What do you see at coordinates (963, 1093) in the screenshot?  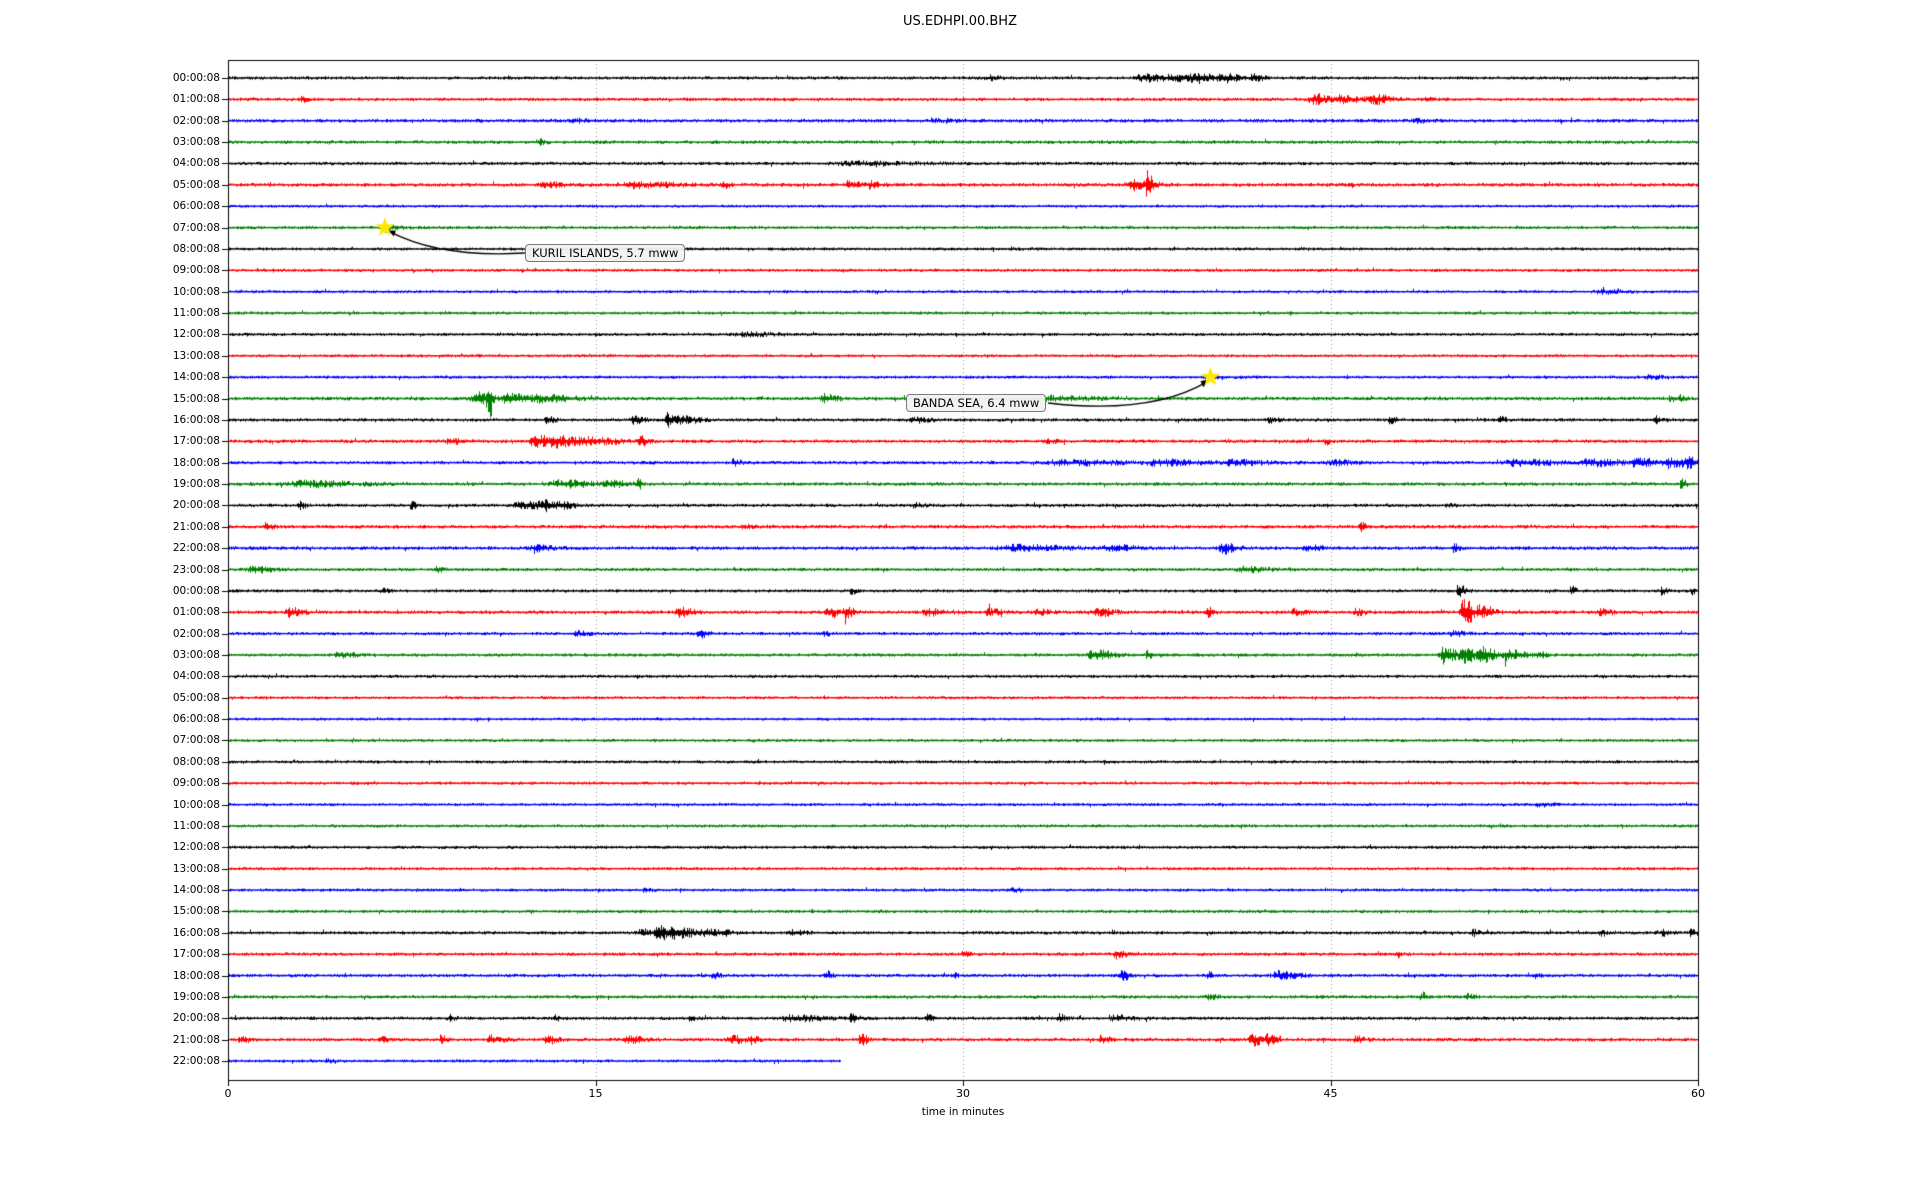 I see `x-axis-tick-label: 30` at bounding box center [963, 1093].